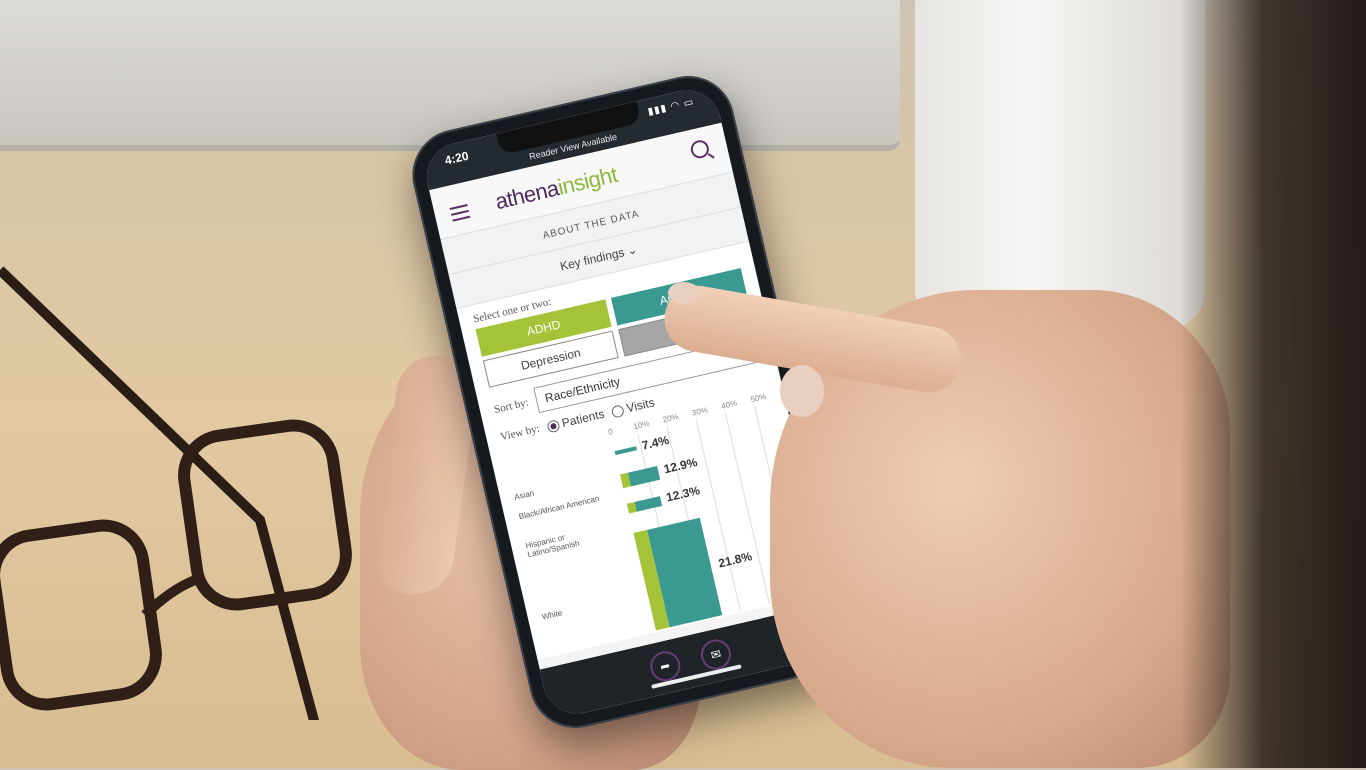  I want to click on tick-label: 0, so click(610, 432).